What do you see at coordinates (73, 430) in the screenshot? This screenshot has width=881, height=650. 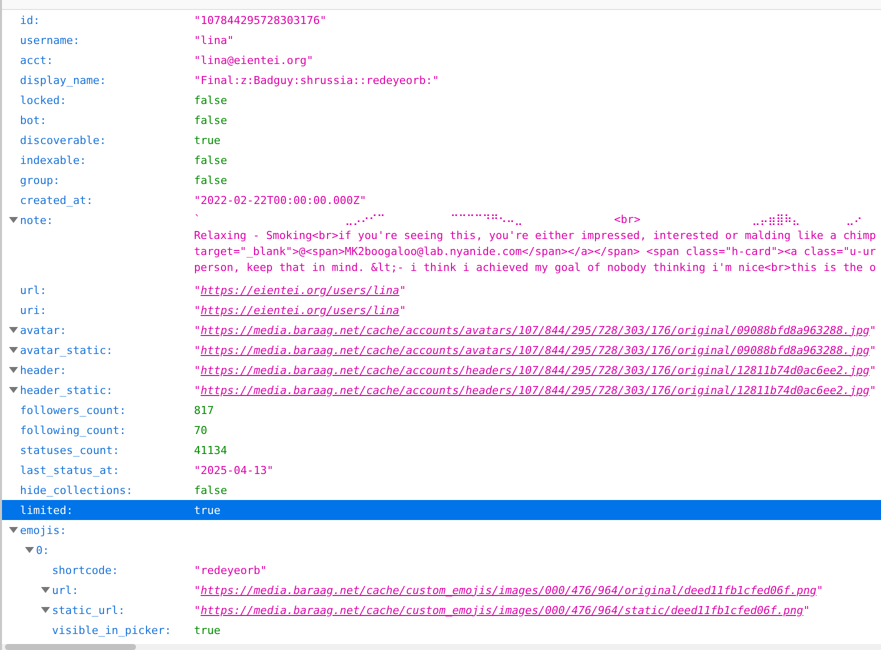 I see `json-key: following_count:` at bounding box center [73, 430].